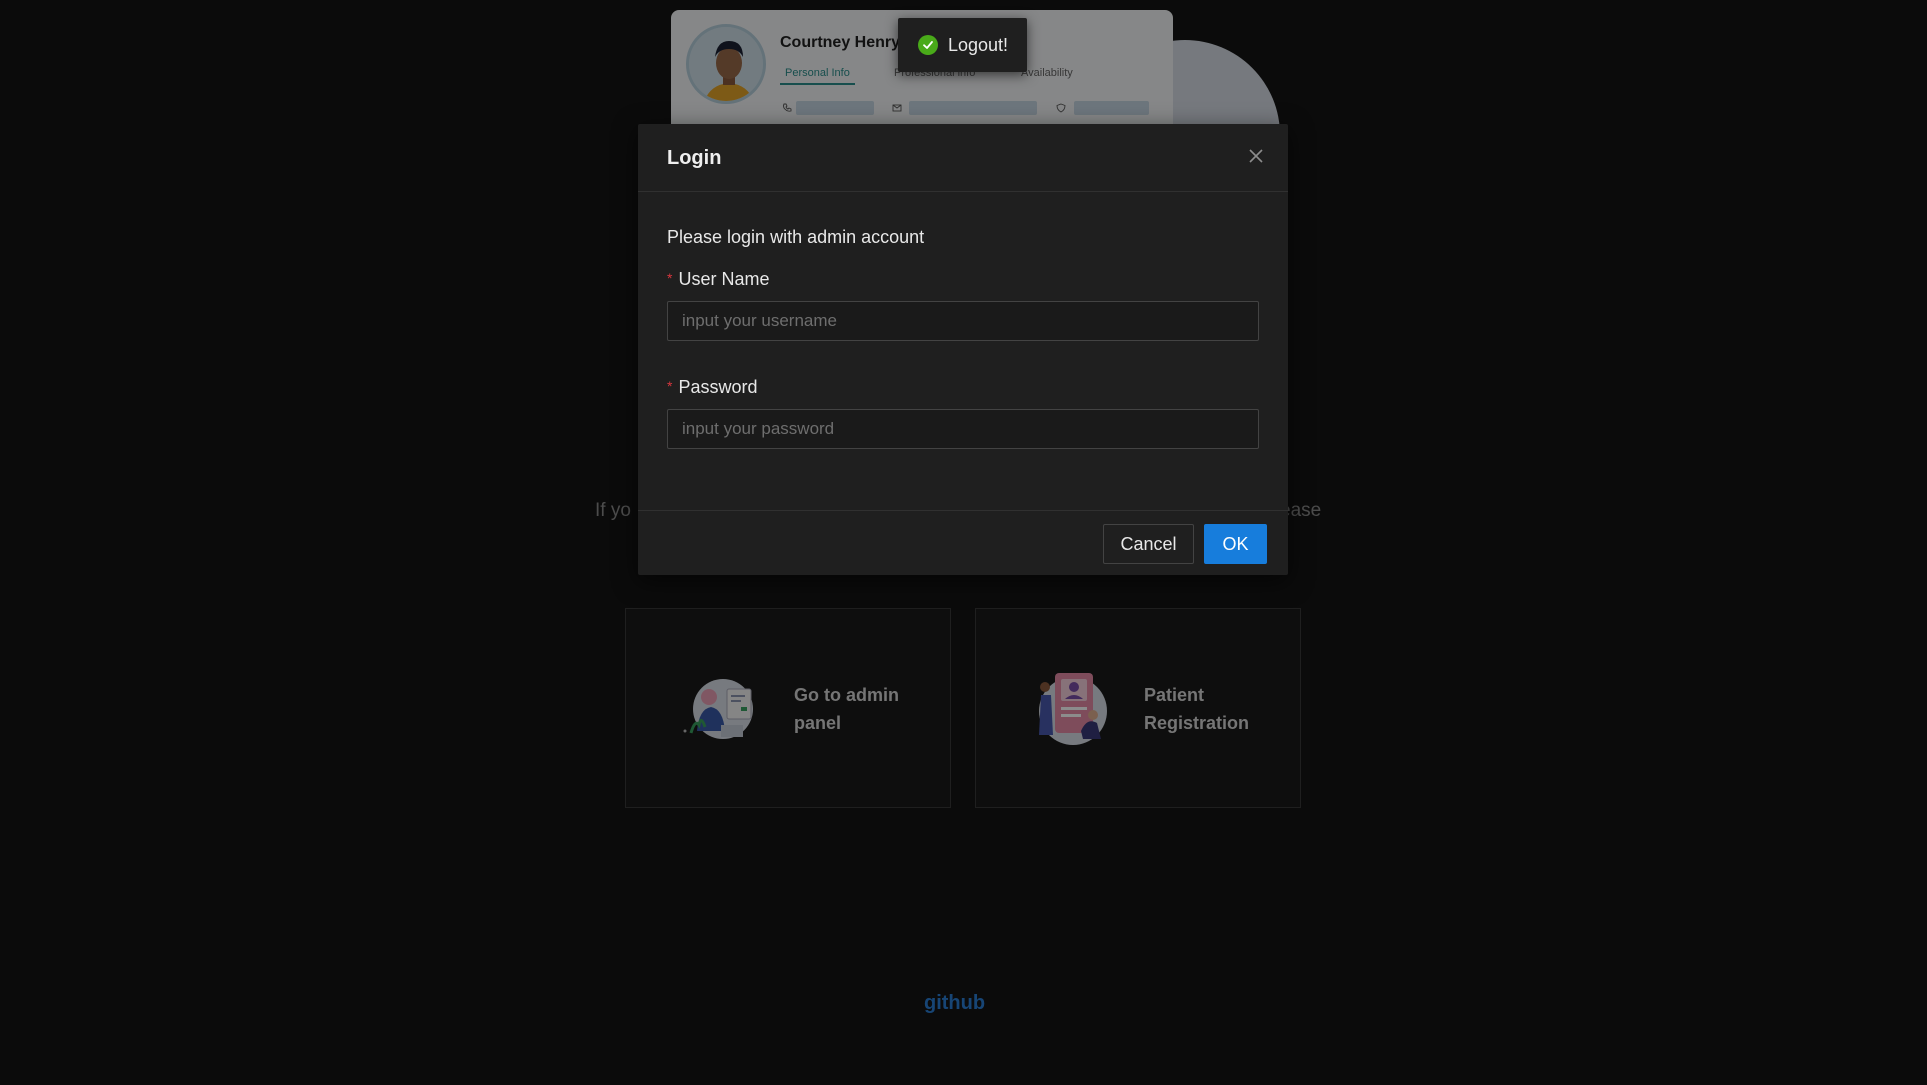 Image resolution: width=1927 pixels, height=1085 pixels. What do you see at coordinates (963, 158) in the screenshot?
I see `modal-header: Login` at bounding box center [963, 158].